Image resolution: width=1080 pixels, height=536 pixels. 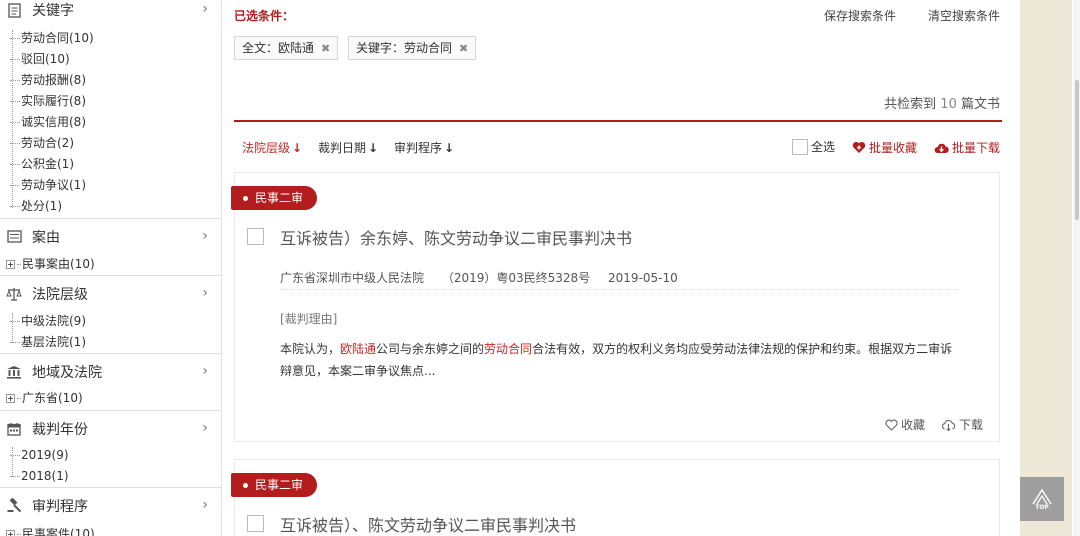 I want to click on heart-icon, so click(x=891, y=425).